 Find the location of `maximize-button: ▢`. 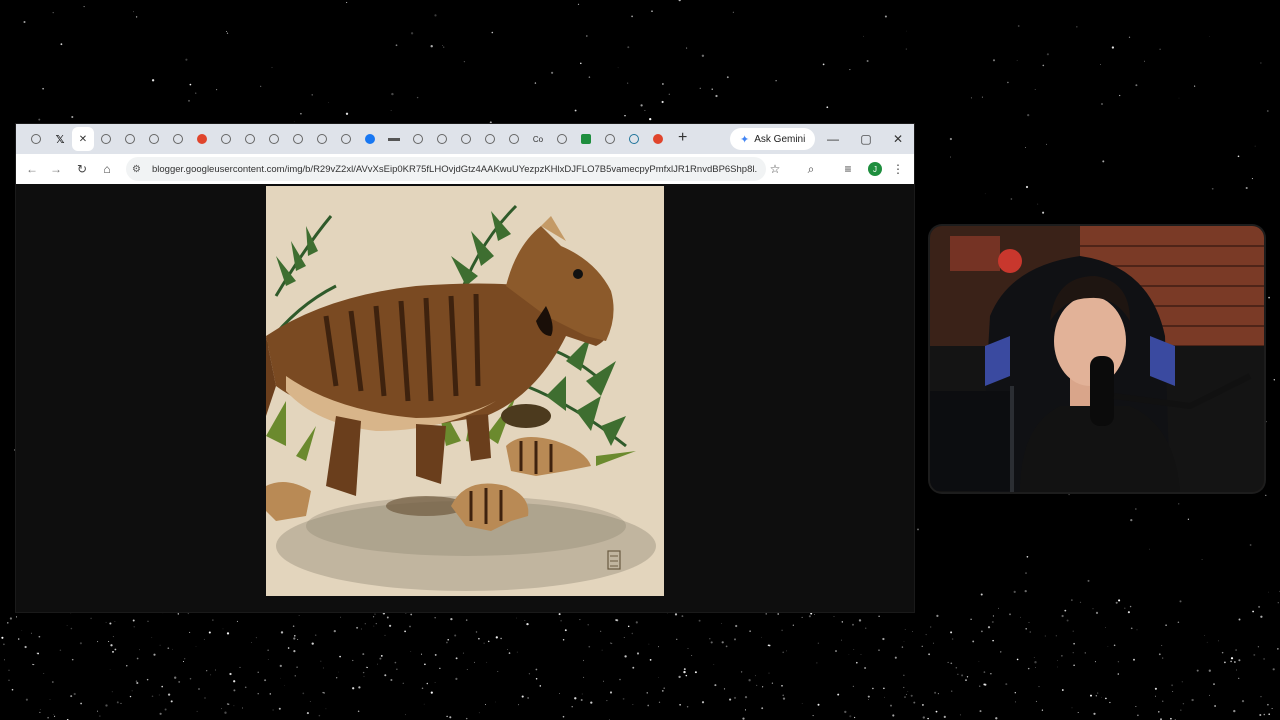

maximize-button: ▢ is located at coordinates (866, 139).